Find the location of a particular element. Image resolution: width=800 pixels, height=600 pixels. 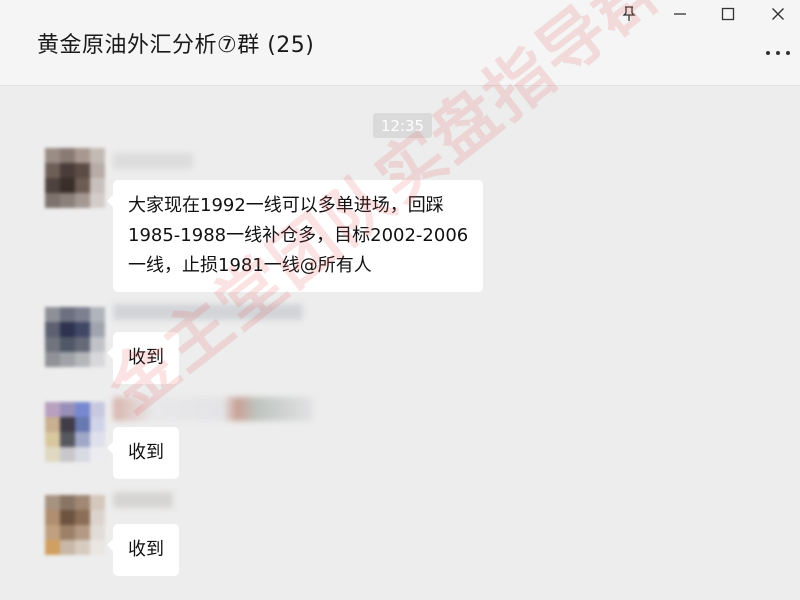

pin-icon is located at coordinates (629, 13).